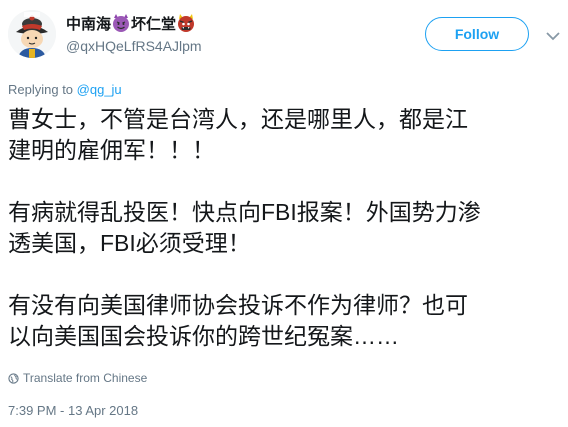  I want to click on avatar, so click(32, 34).